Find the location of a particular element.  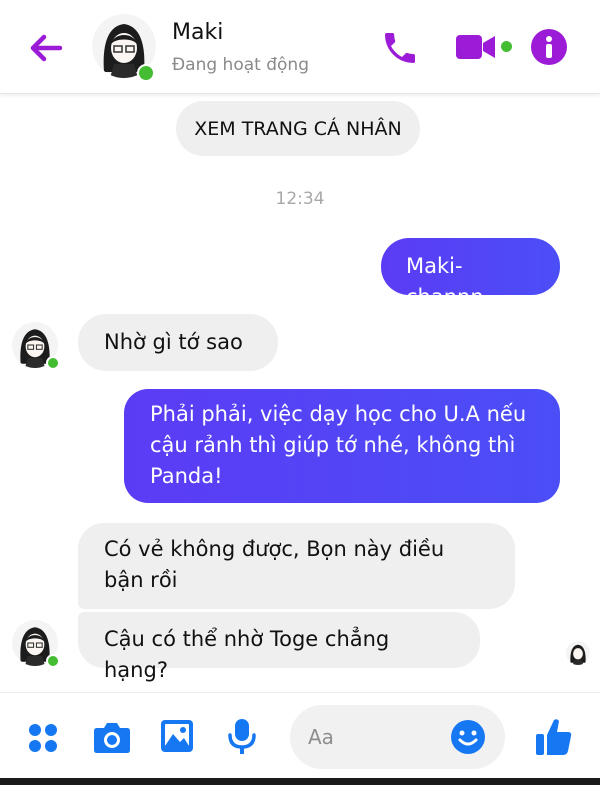

microphone-icon is located at coordinates (242, 736).